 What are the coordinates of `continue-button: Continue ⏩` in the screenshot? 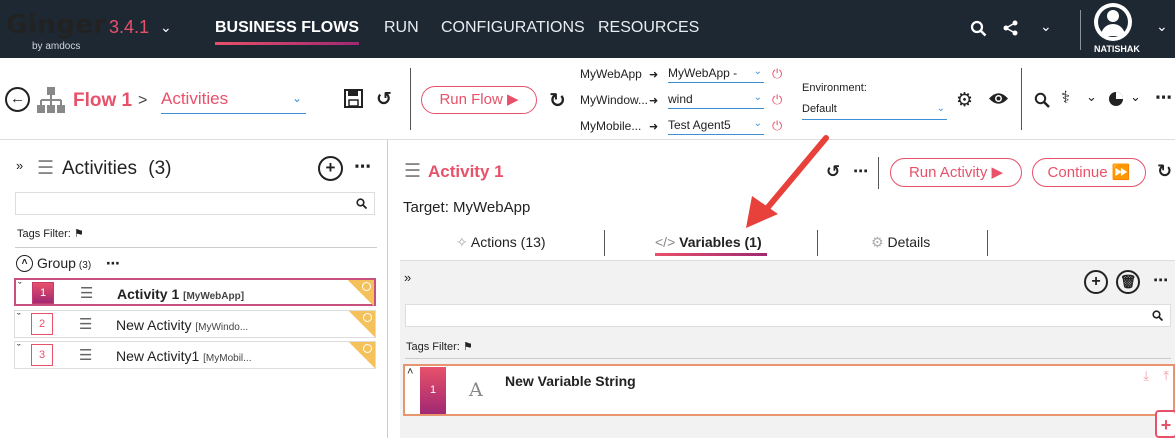 It's located at (1089, 172).